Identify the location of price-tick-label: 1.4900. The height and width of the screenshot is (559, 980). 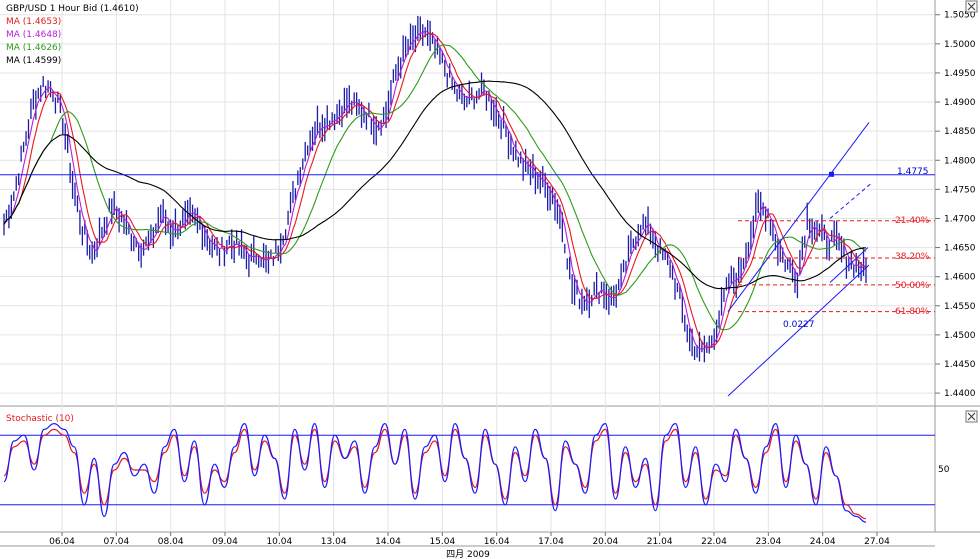
(960, 103).